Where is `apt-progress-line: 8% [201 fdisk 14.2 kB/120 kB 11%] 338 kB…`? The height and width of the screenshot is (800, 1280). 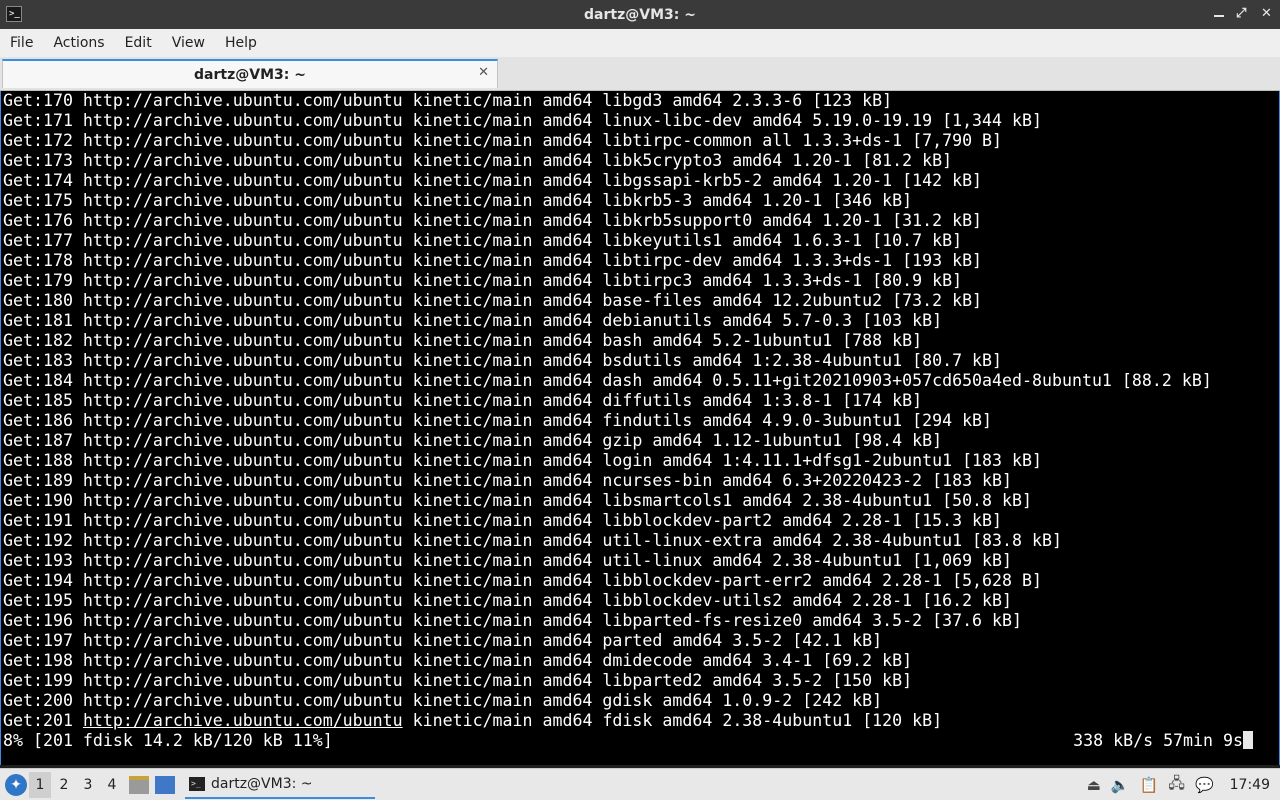
apt-progress-line: 8% [201 fdisk 14.2 kB/120 kB 11%] 338 kB… is located at coordinates (641, 741).